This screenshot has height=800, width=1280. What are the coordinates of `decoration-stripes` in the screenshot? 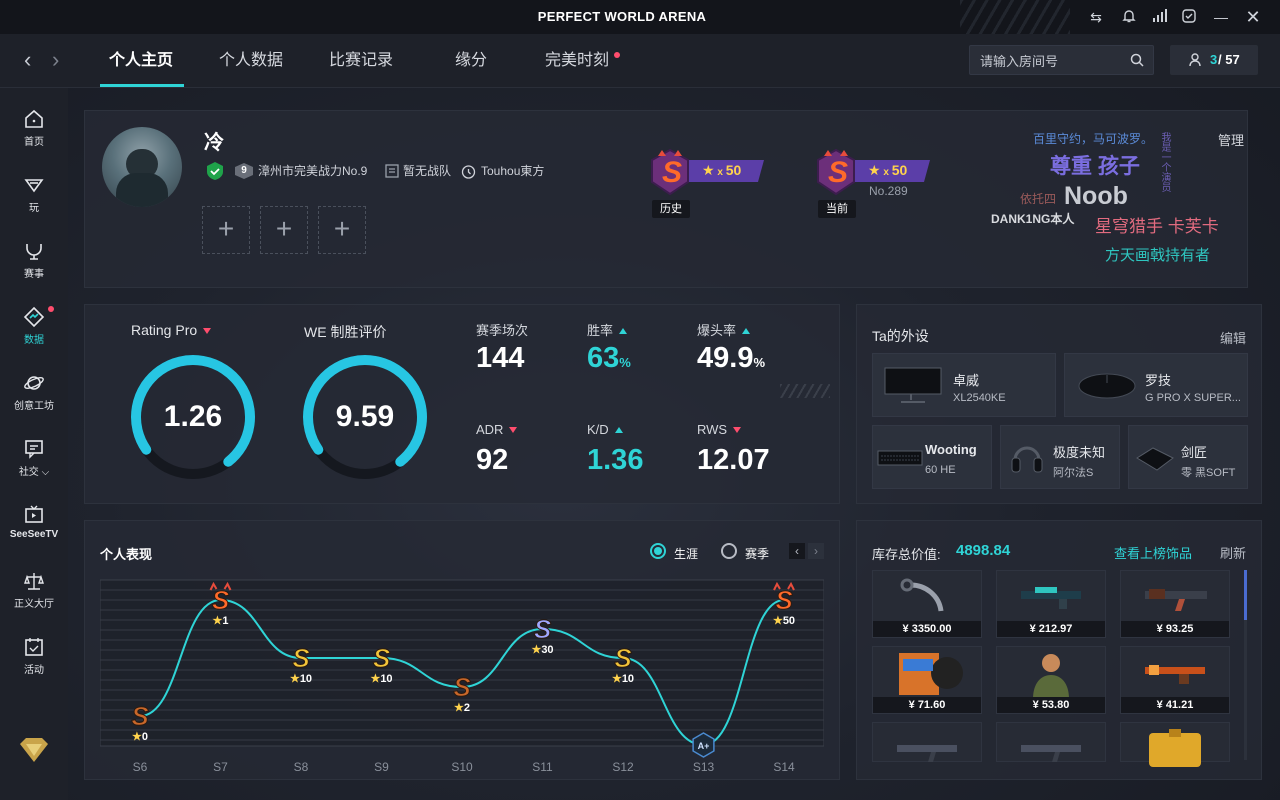 It's located at (805, 391).